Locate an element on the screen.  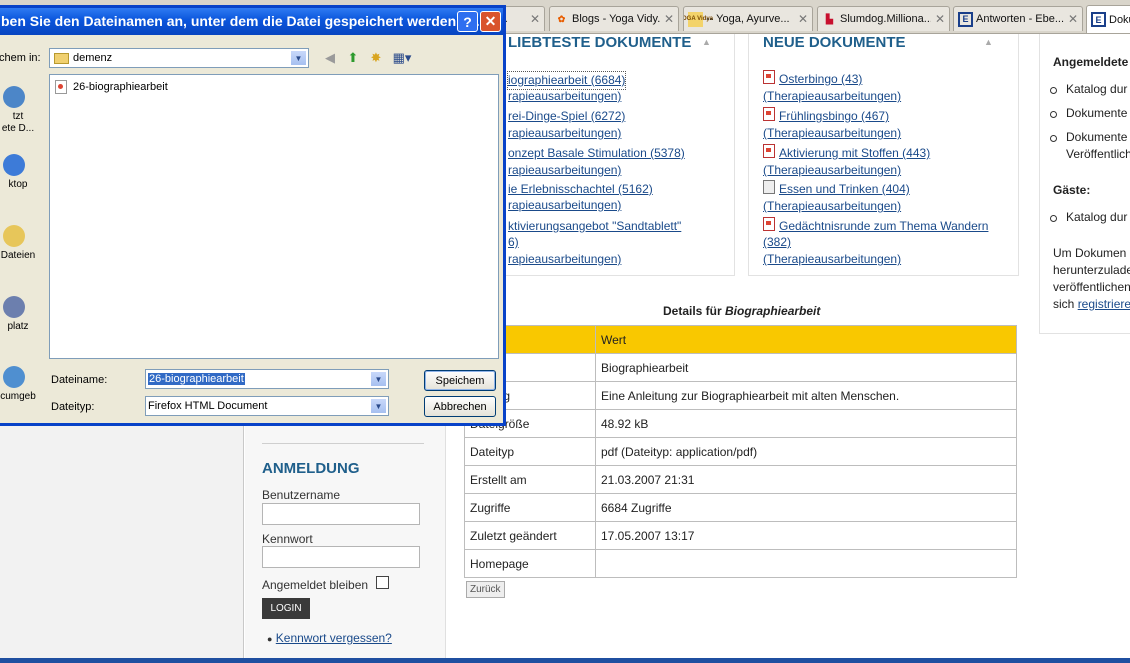
place-label: Dateien is located at coordinates (18, 255).